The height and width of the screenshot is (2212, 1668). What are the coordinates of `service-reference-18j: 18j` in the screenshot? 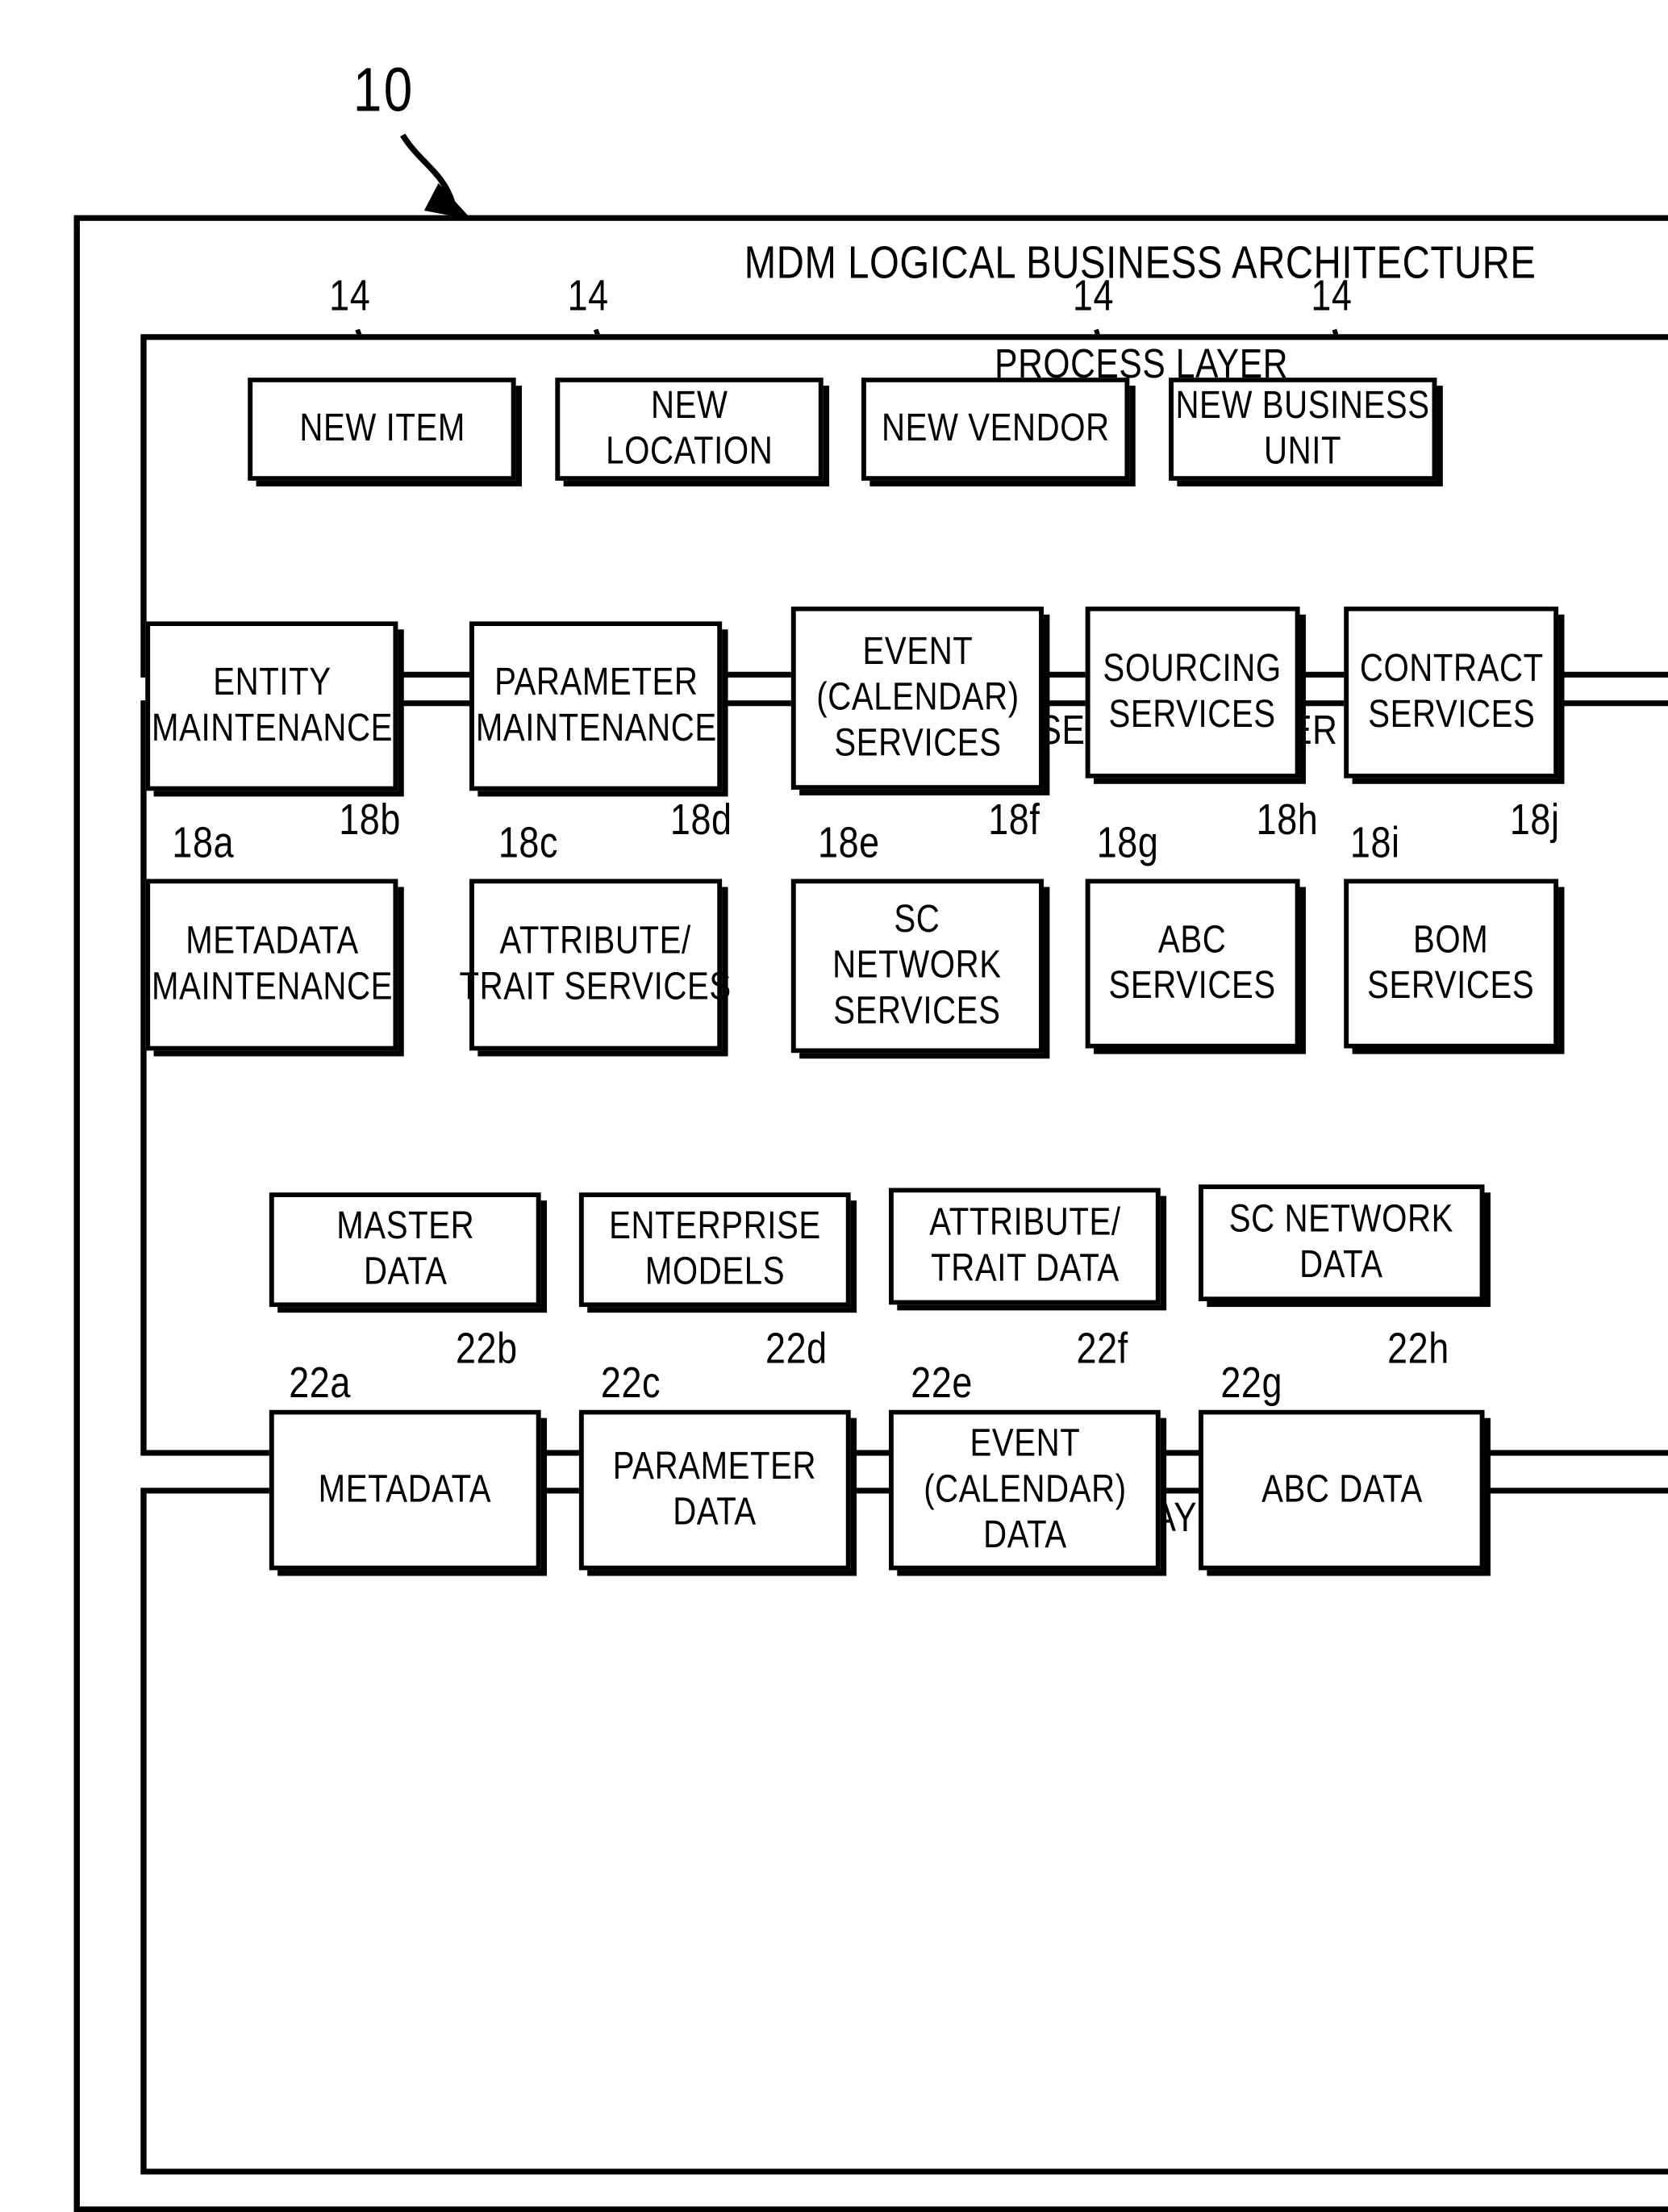 It's located at (1534, 820).